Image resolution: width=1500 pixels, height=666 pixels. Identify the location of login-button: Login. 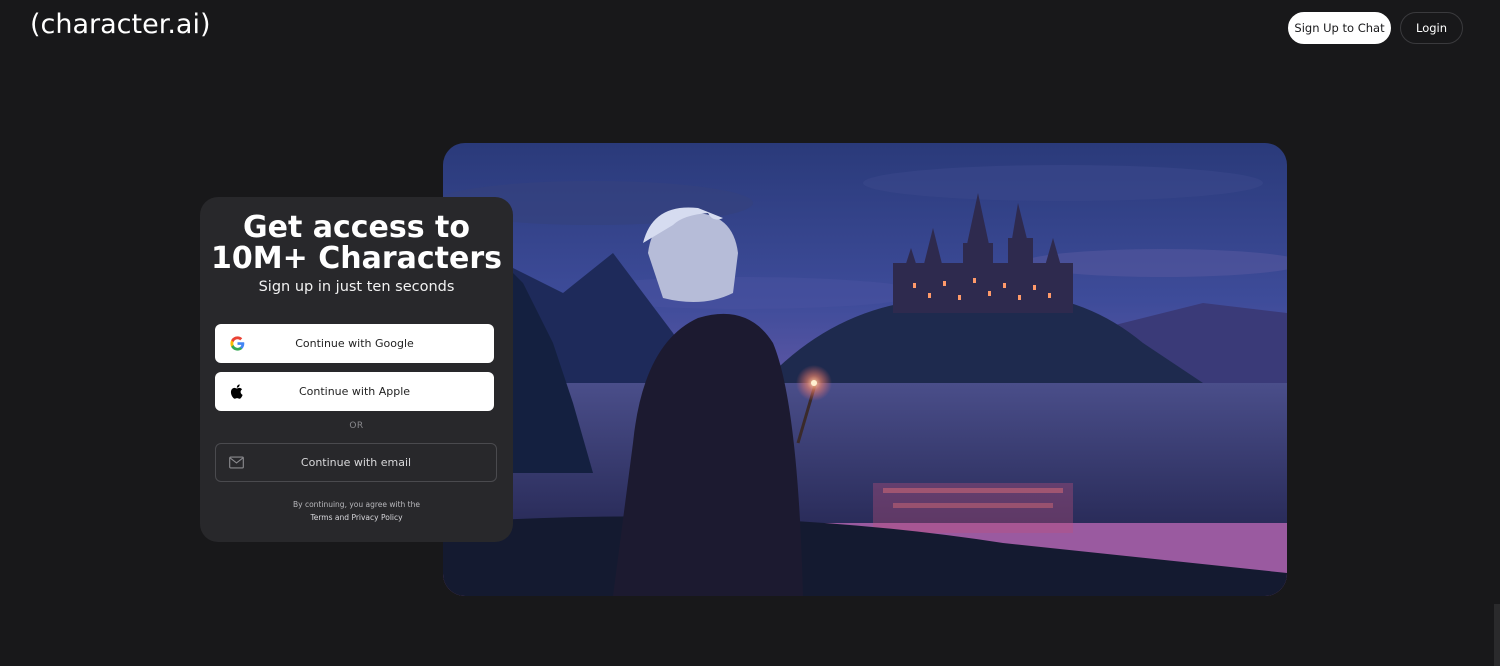
(1431, 28).